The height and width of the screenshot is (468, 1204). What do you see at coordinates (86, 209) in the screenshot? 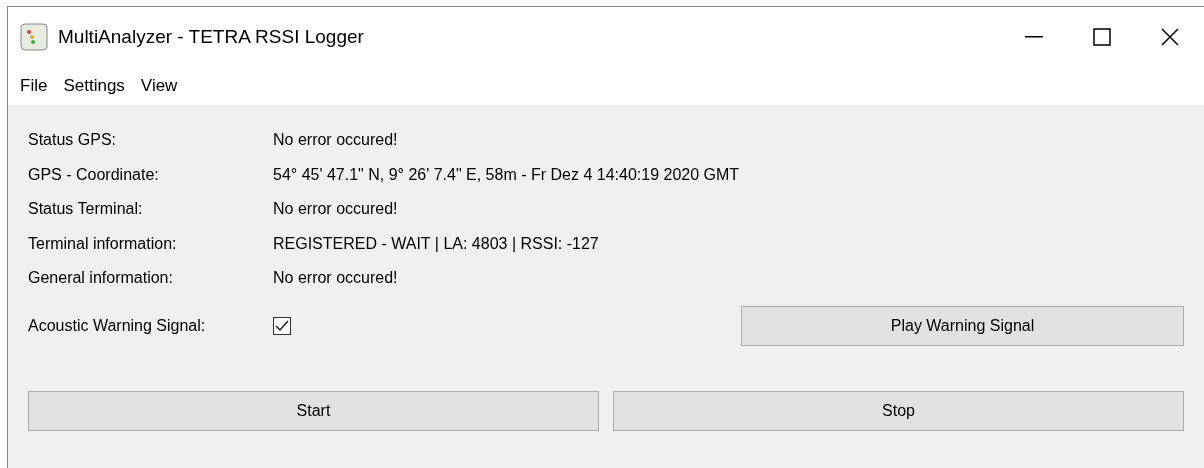
I see `field-label: Status Terminal:` at bounding box center [86, 209].